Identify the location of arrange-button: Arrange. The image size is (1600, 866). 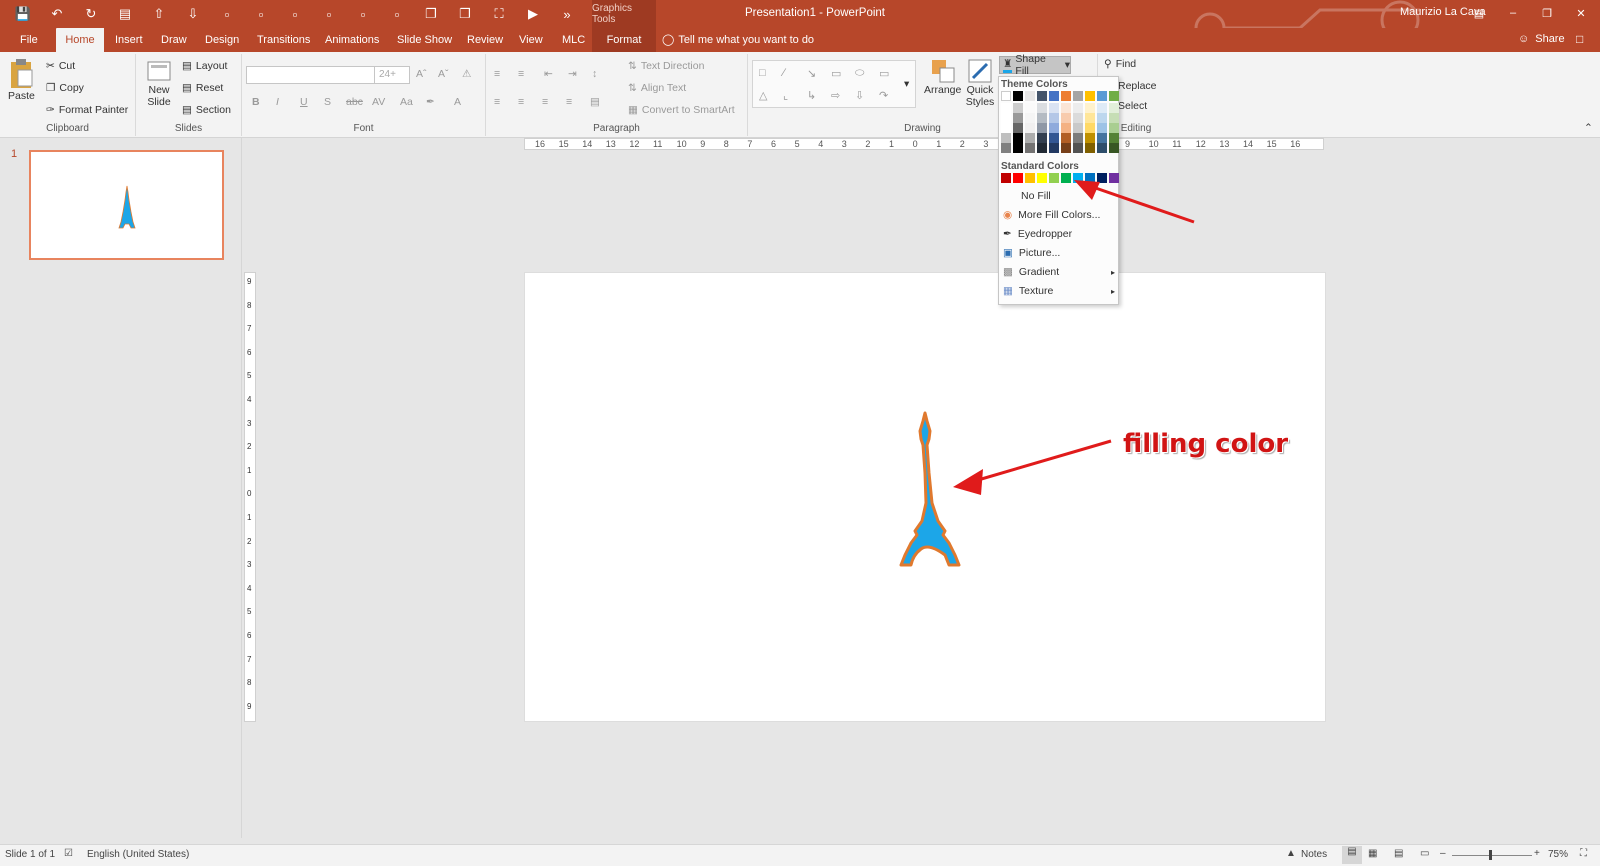
(942, 77).